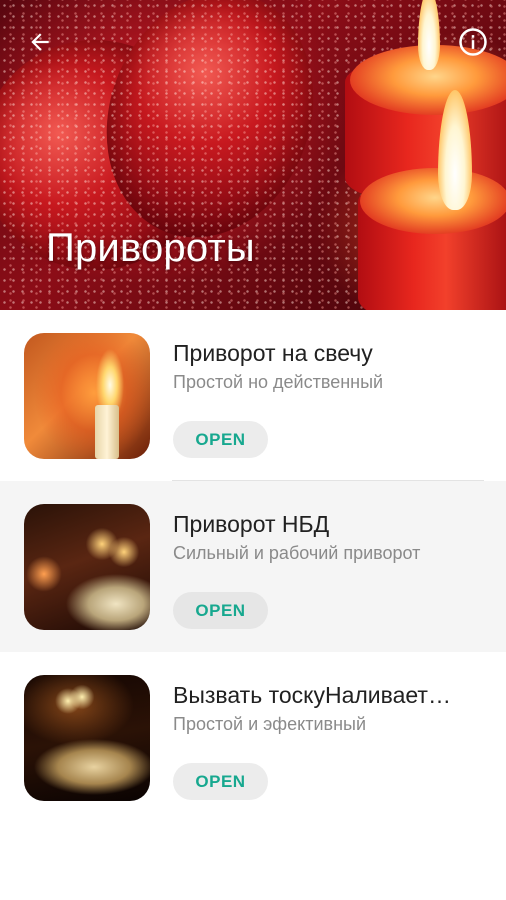 The height and width of the screenshot is (900, 506). What do you see at coordinates (107, 432) in the screenshot?
I see `candle-shape` at bounding box center [107, 432].